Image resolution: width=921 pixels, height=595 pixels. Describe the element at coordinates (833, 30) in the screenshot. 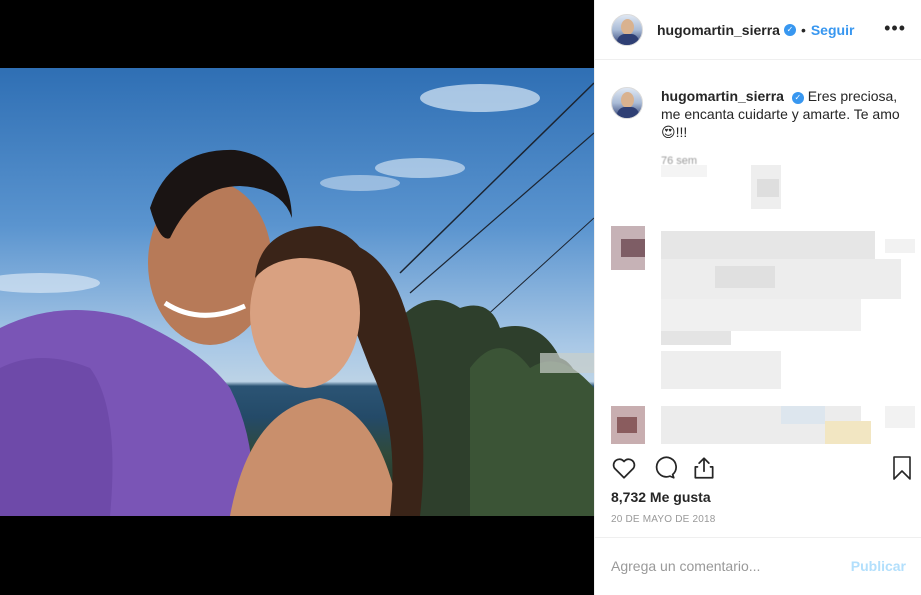

I see `follow-button: Seguir` at that location.